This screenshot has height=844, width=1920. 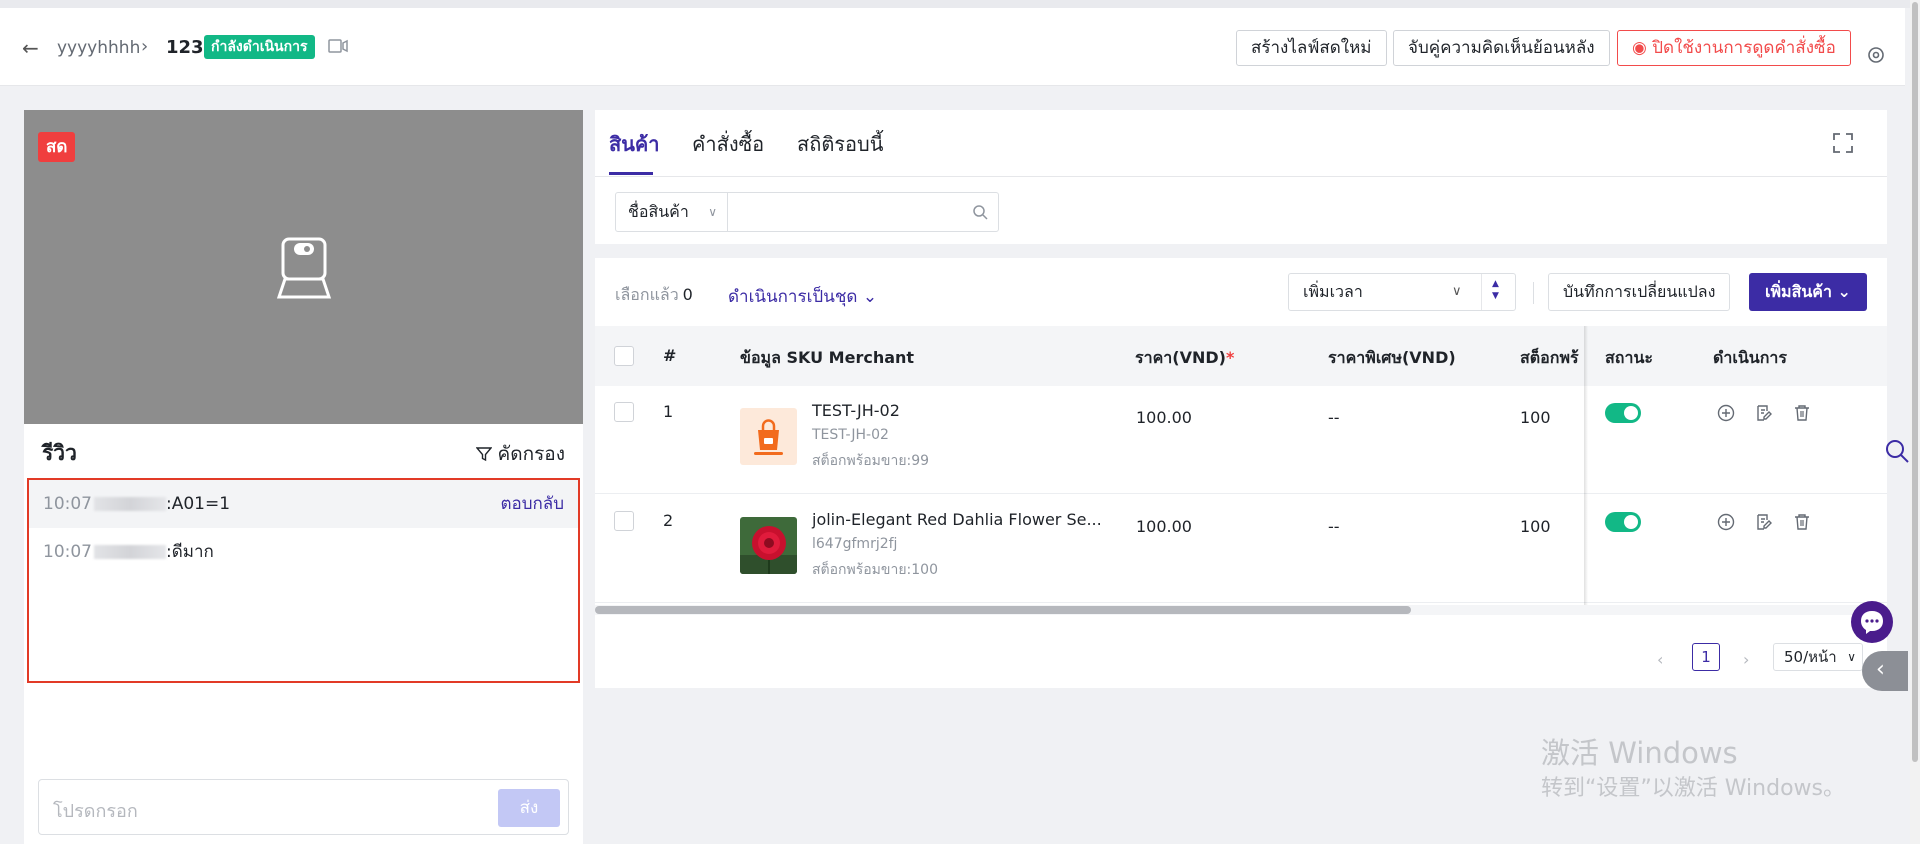 What do you see at coordinates (1660, 659) in the screenshot?
I see `prev-page-icon: ‹` at bounding box center [1660, 659].